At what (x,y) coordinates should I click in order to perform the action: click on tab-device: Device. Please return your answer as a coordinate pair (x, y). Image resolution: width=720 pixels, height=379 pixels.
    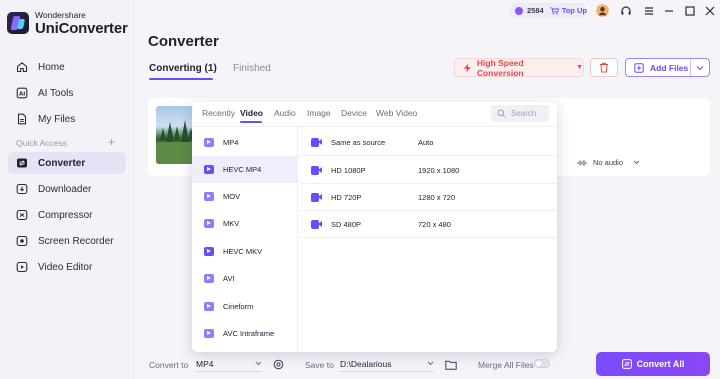
    Looking at the image, I should click on (354, 113).